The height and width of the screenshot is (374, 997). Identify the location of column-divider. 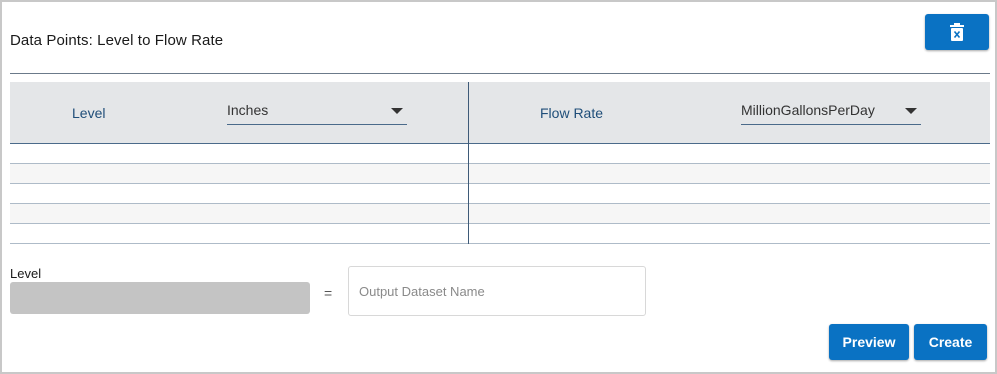
(468, 163).